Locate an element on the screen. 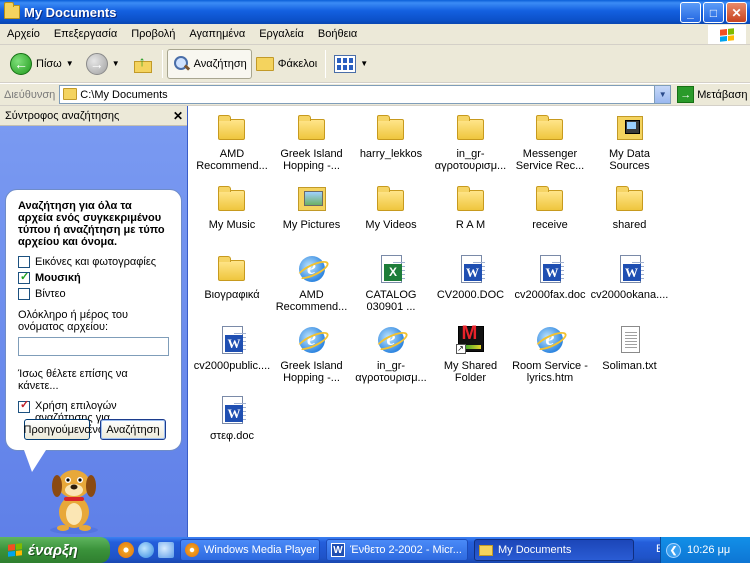  file-item: My Data Sources is located at coordinates (630, 142).